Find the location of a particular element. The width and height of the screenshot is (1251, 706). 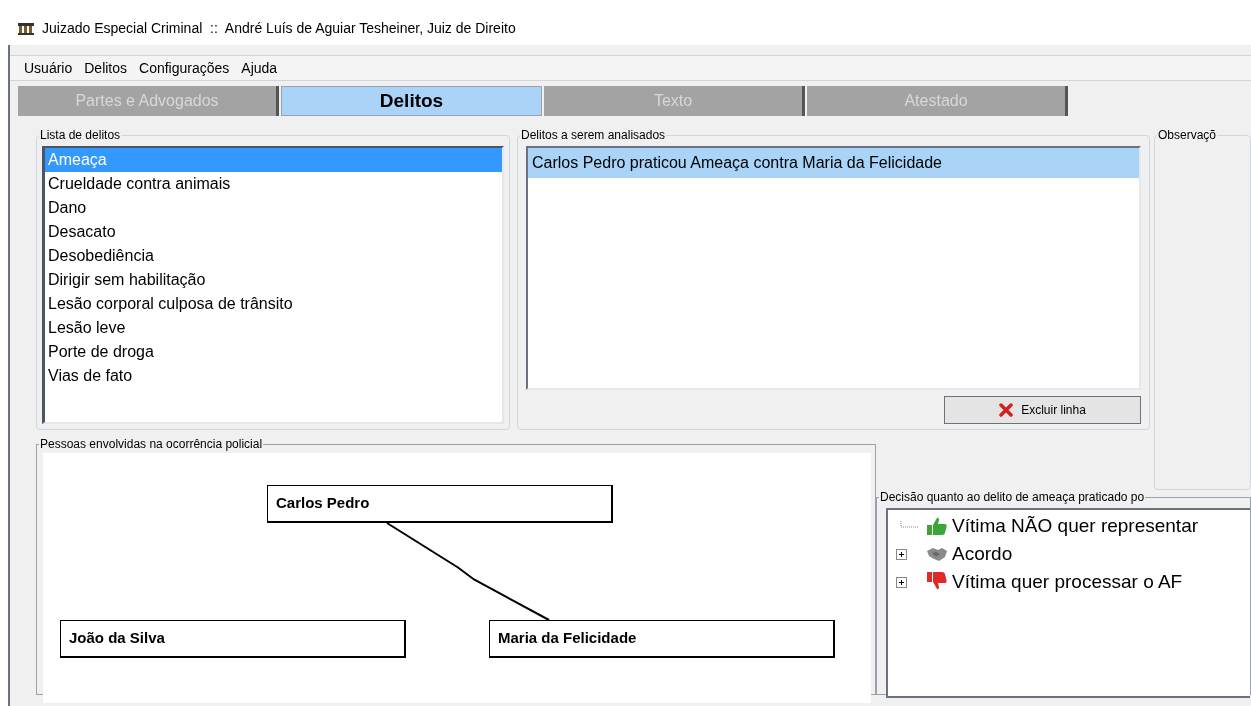

list-item: Carlos Pedro praticou Ameaça contra Maria da Felicidade is located at coordinates (833, 163).